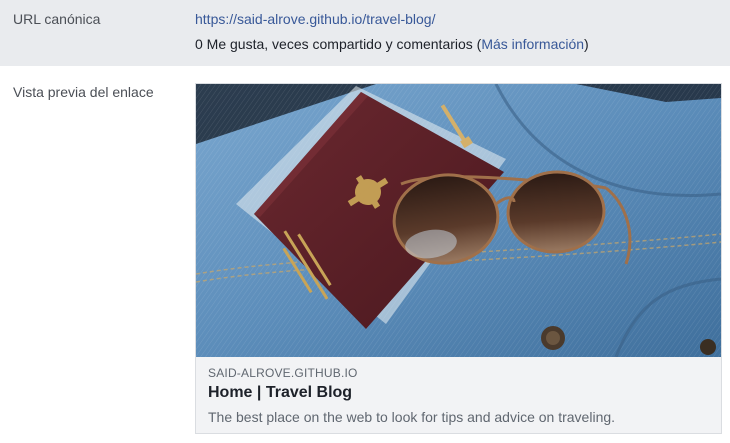 The height and width of the screenshot is (443, 730). I want to click on link-preview-label: Vista previa del enlace, so click(83, 92).